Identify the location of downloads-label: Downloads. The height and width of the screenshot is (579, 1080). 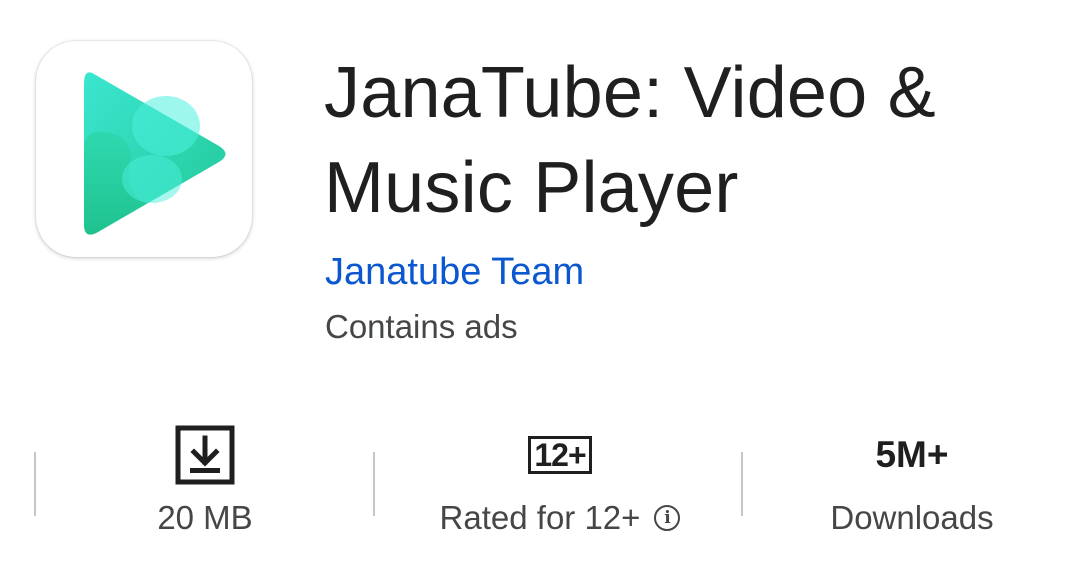
(912, 517).